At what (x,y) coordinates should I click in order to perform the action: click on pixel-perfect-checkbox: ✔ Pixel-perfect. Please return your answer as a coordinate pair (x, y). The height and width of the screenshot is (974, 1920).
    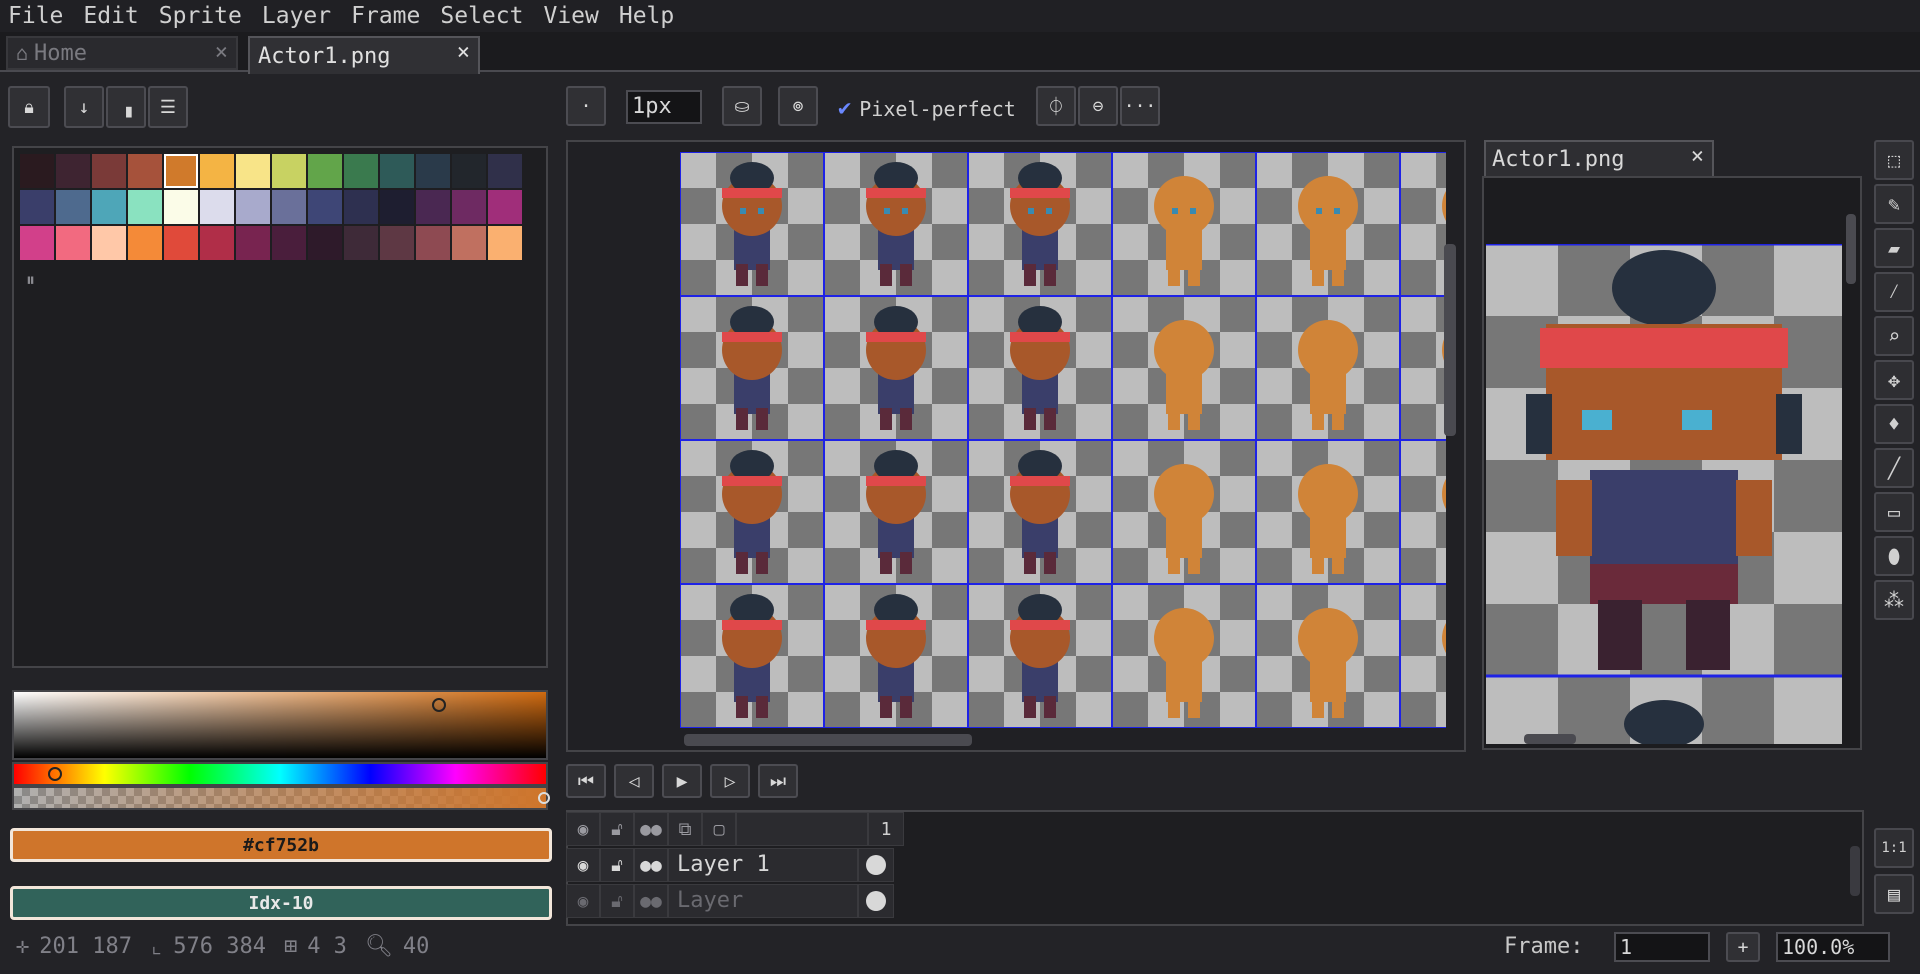
    Looking at the image, I should click on (927, 108).